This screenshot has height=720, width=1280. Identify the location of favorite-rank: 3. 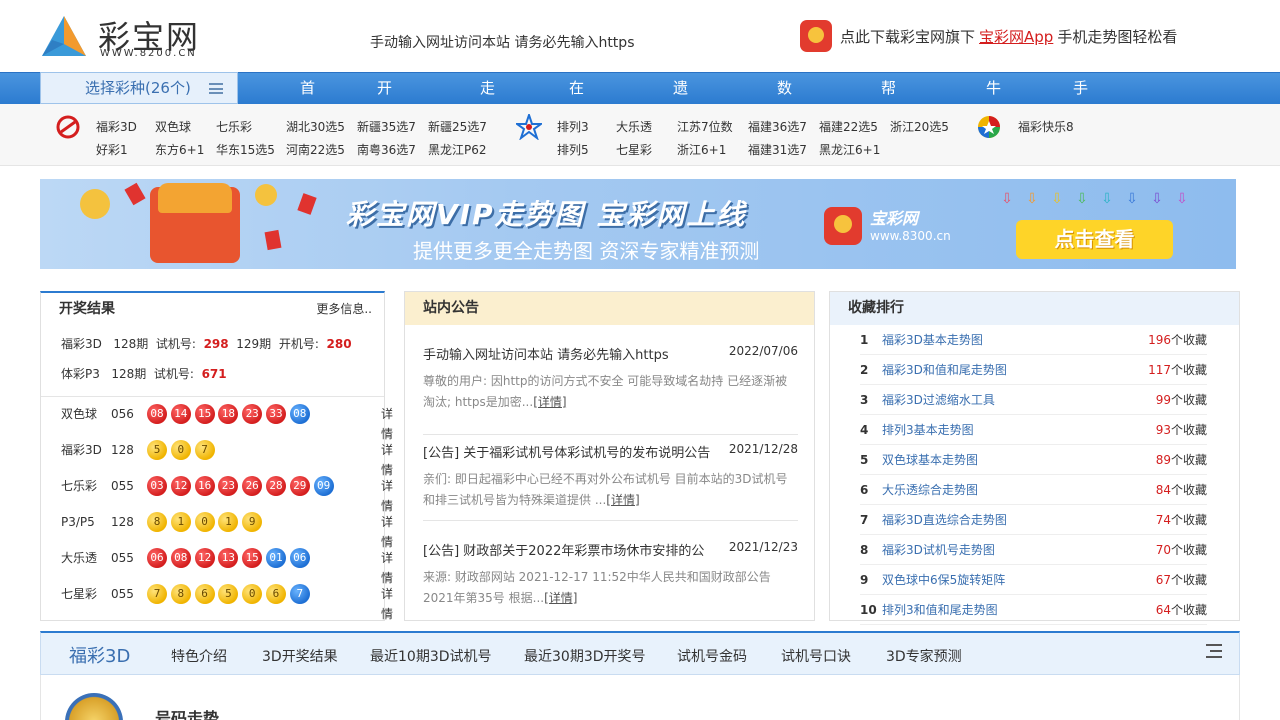
(864, 400).